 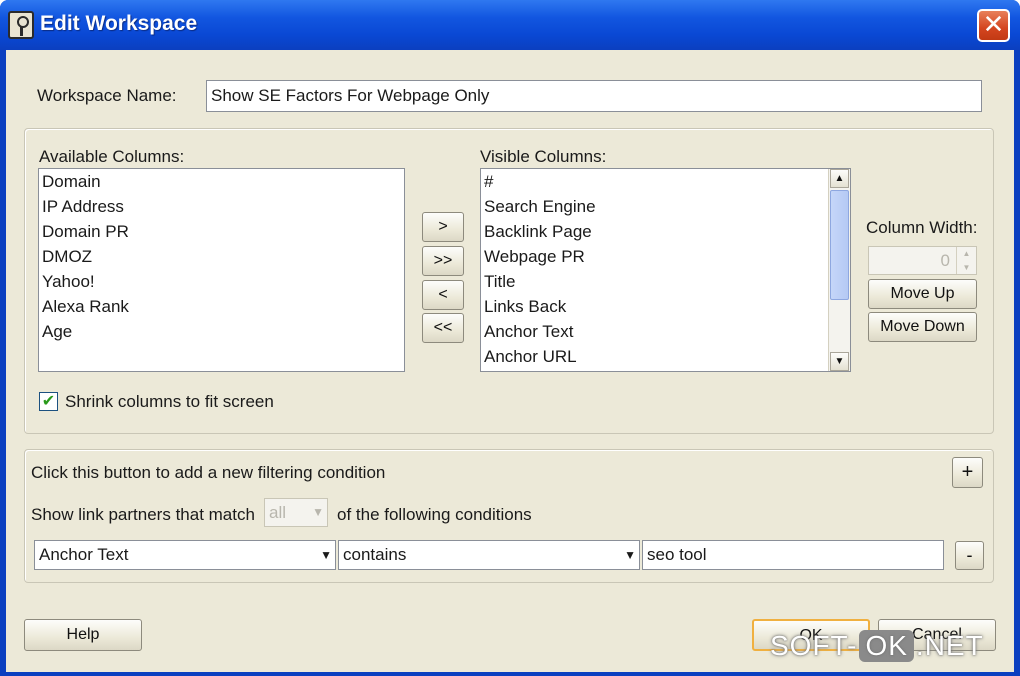 I want to click on window-title: Edit Workspace, so click(x=119, y=23).